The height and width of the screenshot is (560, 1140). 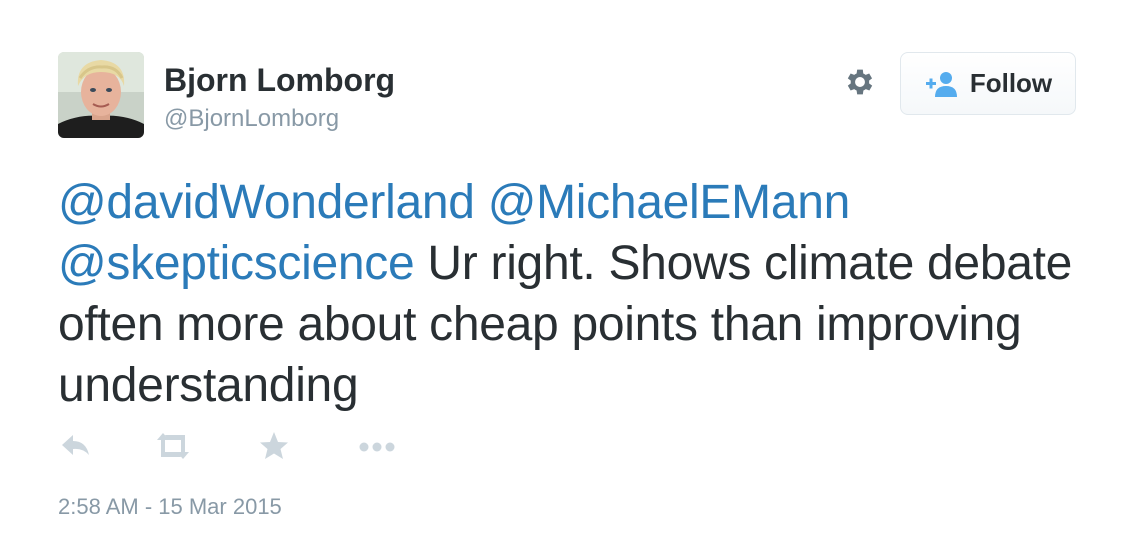 I want to click on mention-link: @MichaelEMann, so click(x=669, y=202).